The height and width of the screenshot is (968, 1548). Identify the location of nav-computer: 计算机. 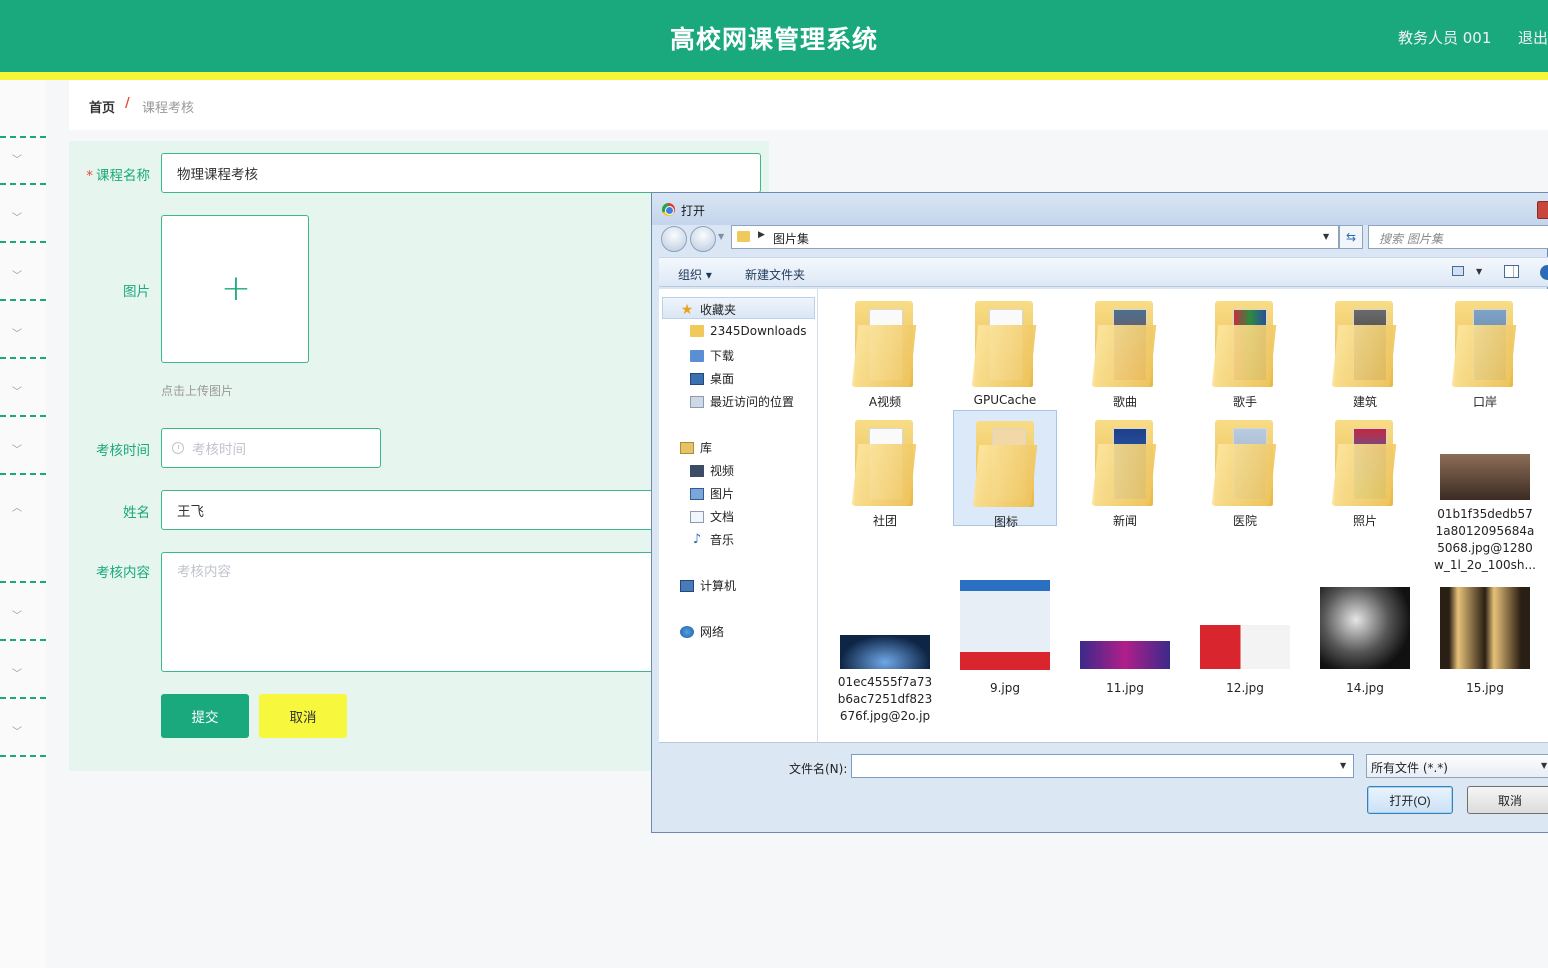
(708, 585).